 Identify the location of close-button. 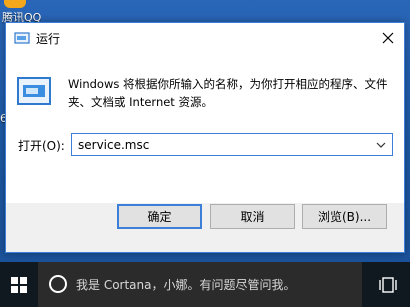
(388, 38).